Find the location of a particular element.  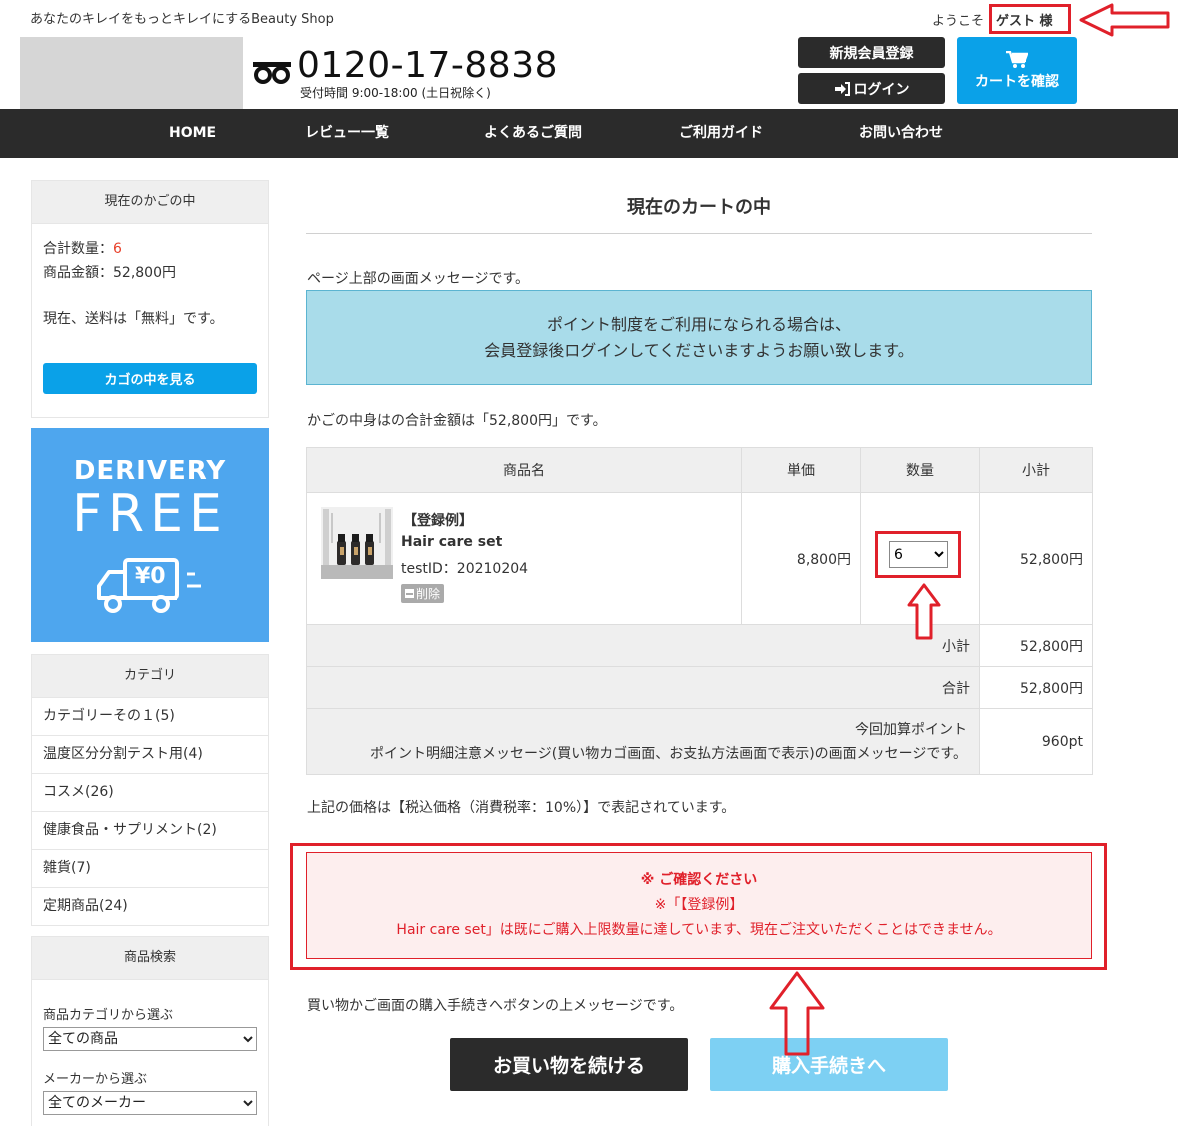

register-button: 新規会員登録 is located at coordinates (871, 52).